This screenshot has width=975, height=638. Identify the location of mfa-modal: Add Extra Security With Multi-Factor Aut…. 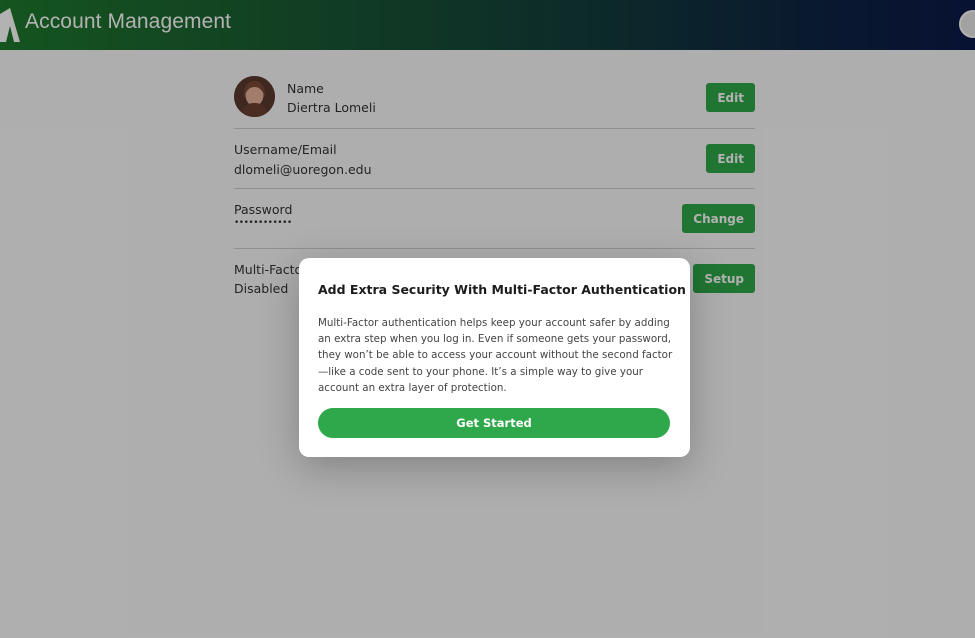
(494, 357).